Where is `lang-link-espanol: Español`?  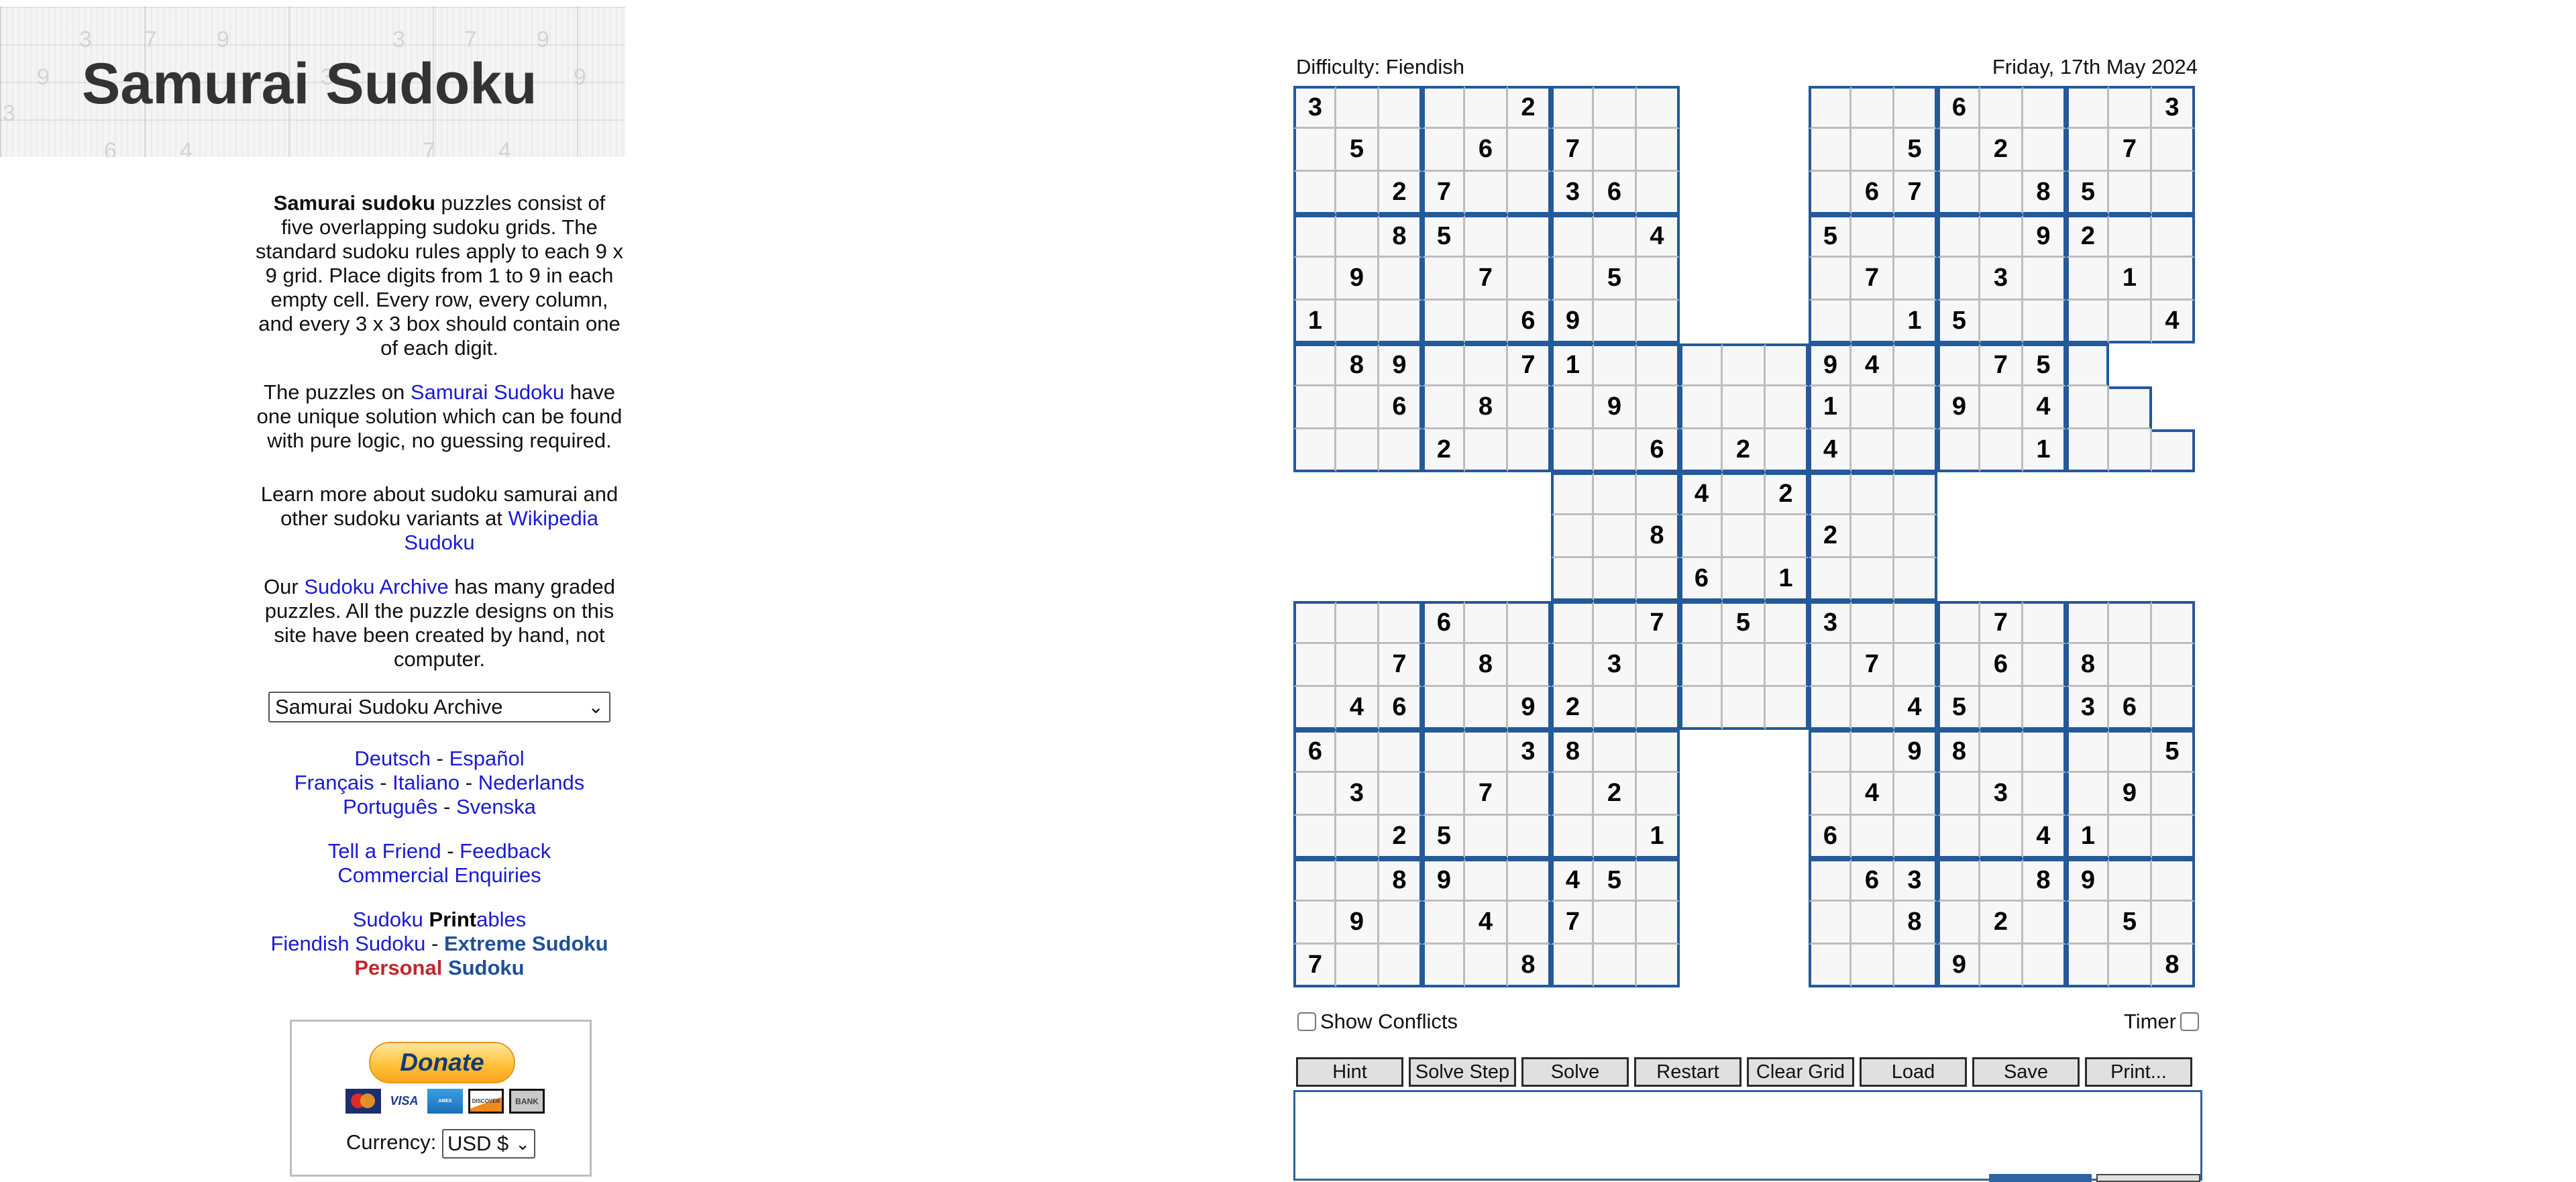
lang-link-espanol: Español is located at coordinates (487, 758).